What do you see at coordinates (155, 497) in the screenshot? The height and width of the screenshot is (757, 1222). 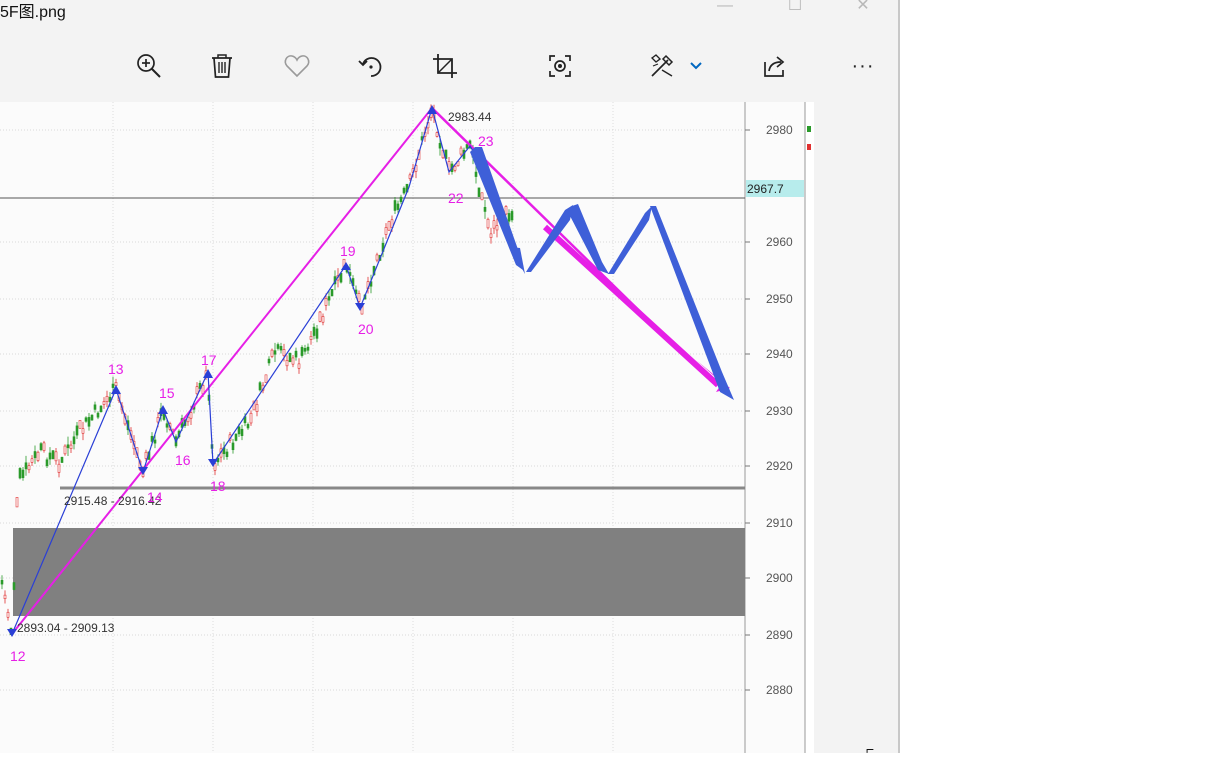 I see `wave-label: 14` at bounding box center [155, 497].